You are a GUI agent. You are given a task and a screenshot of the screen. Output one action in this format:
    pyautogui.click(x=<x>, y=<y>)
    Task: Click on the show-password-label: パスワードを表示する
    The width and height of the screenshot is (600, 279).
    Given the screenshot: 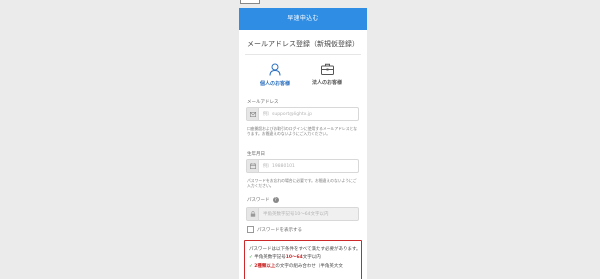 What is the action you would take?
    pyautogui.click(x=279, y=230)
    